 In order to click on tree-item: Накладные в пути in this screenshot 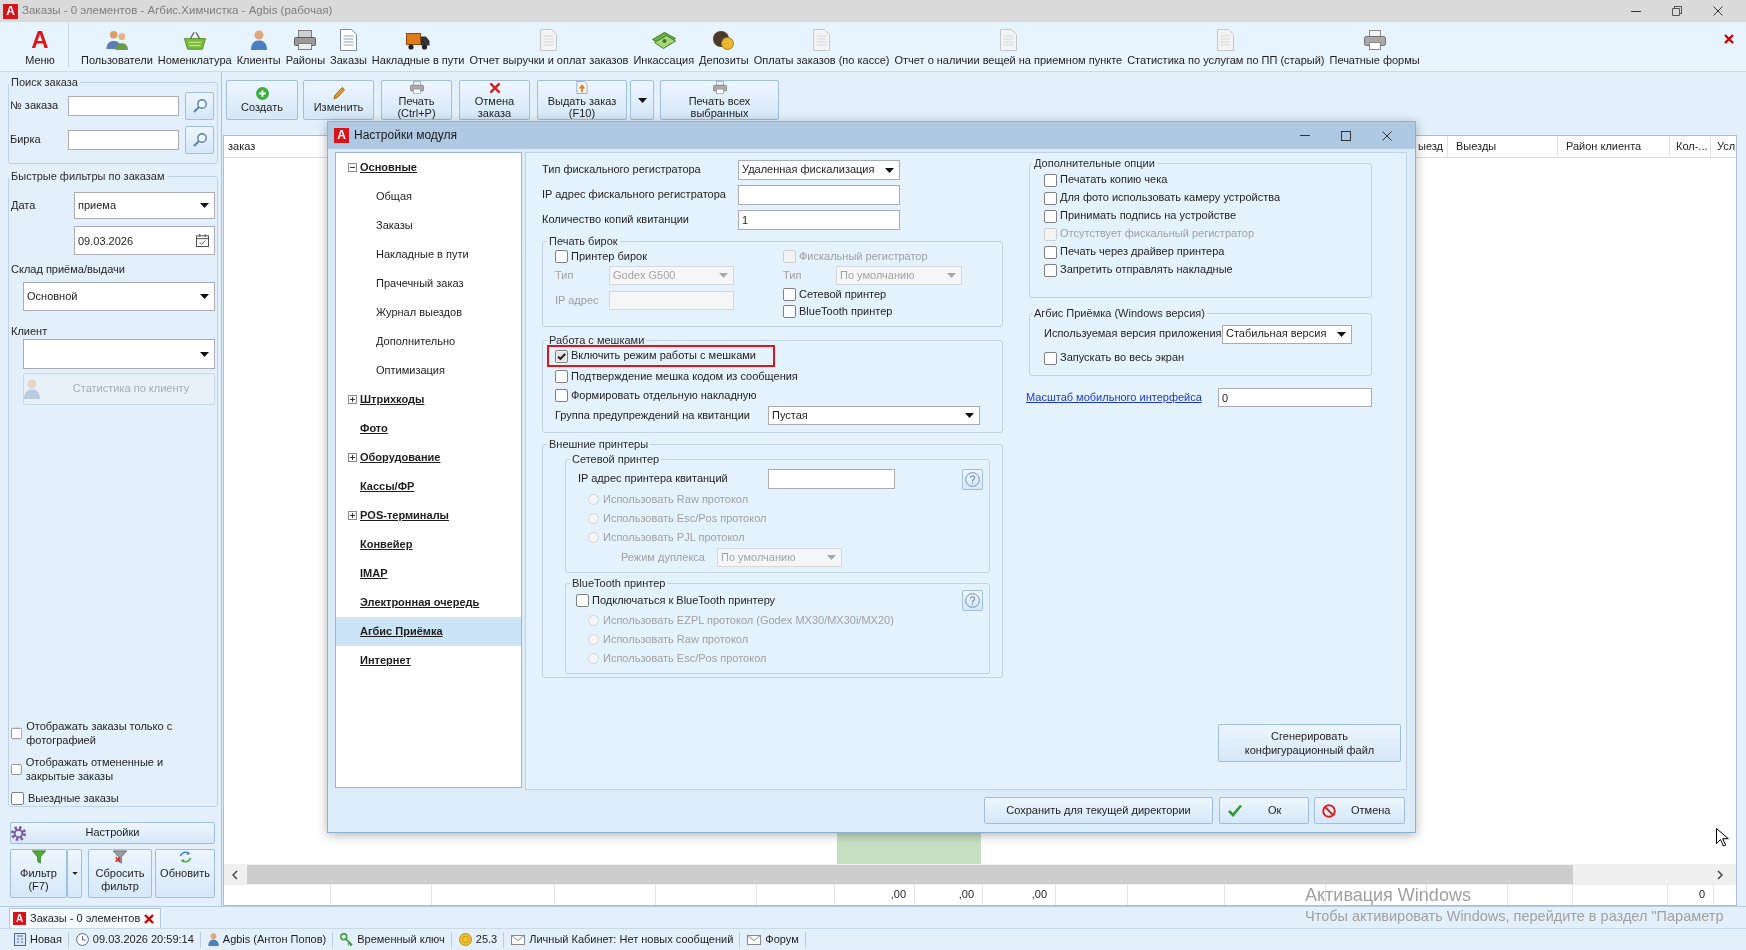, I will do `click(428, 254)`.